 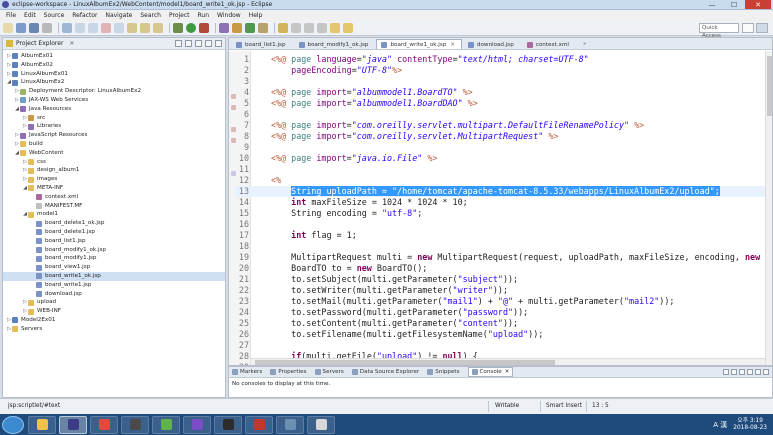 What do you see at coordinates (42, 424) in the screenshot?
I see `explorer-app-button` at bounding box center [42, 424].